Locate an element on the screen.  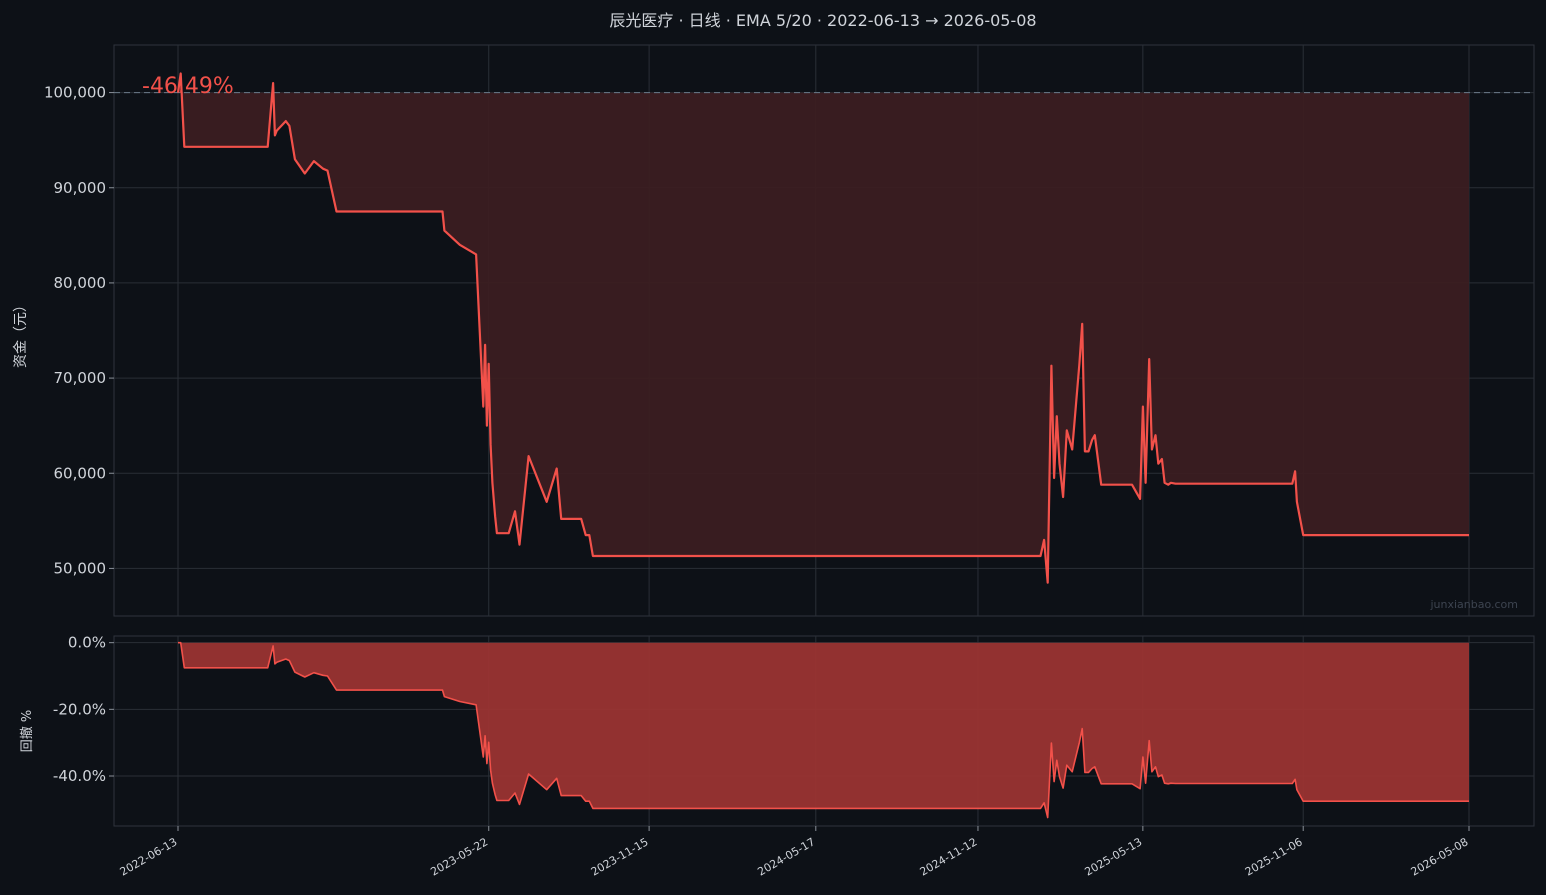
equity-y-tick-label: 90,000 is located at coordinates (80, 188).